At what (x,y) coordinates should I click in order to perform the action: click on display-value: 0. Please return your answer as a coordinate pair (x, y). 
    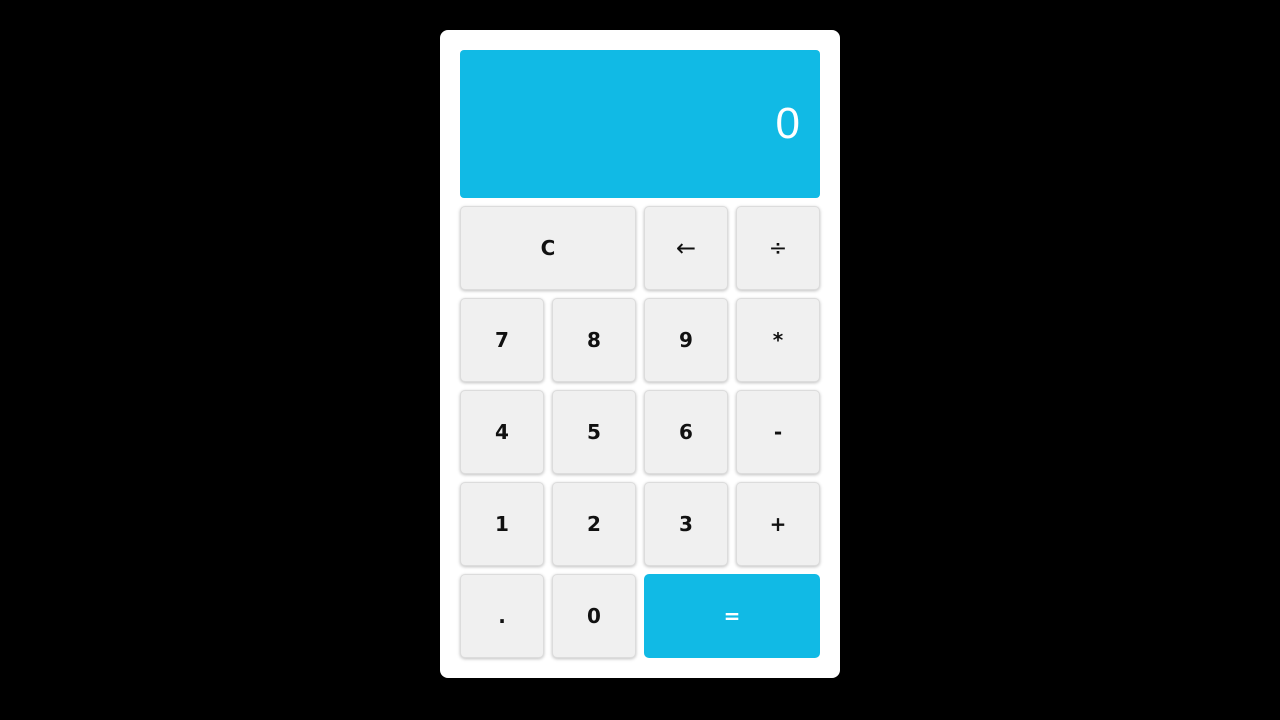
    Looking at the image, I should click on (787, 123).